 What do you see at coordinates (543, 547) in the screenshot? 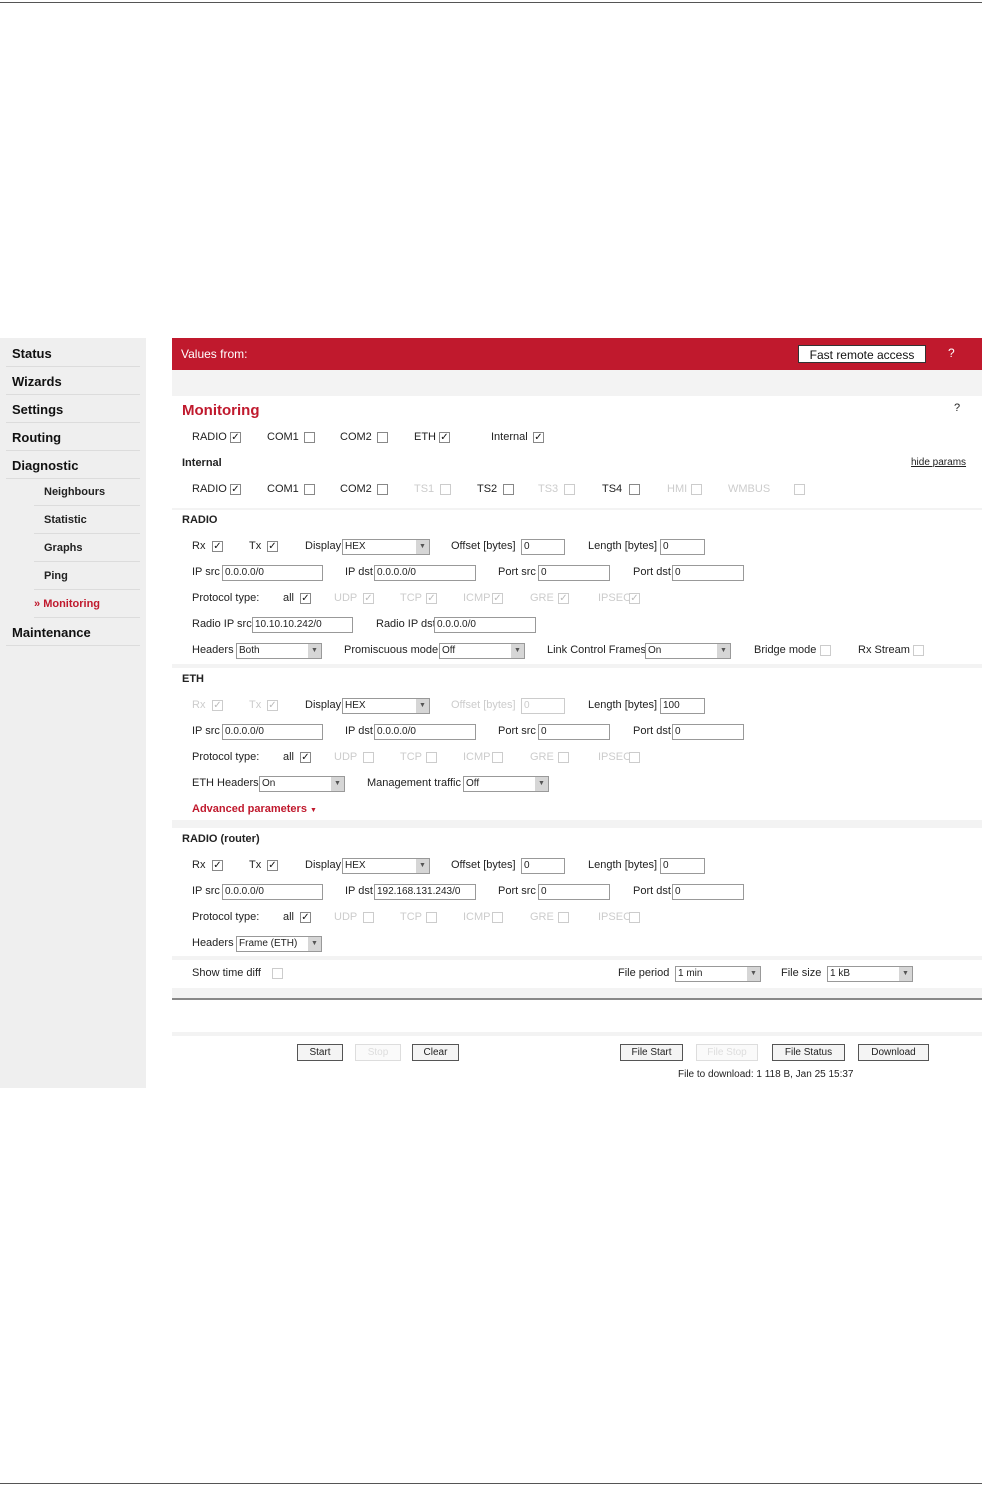
I see `radio-offset-input: 0` at bounding box center [543, 547].